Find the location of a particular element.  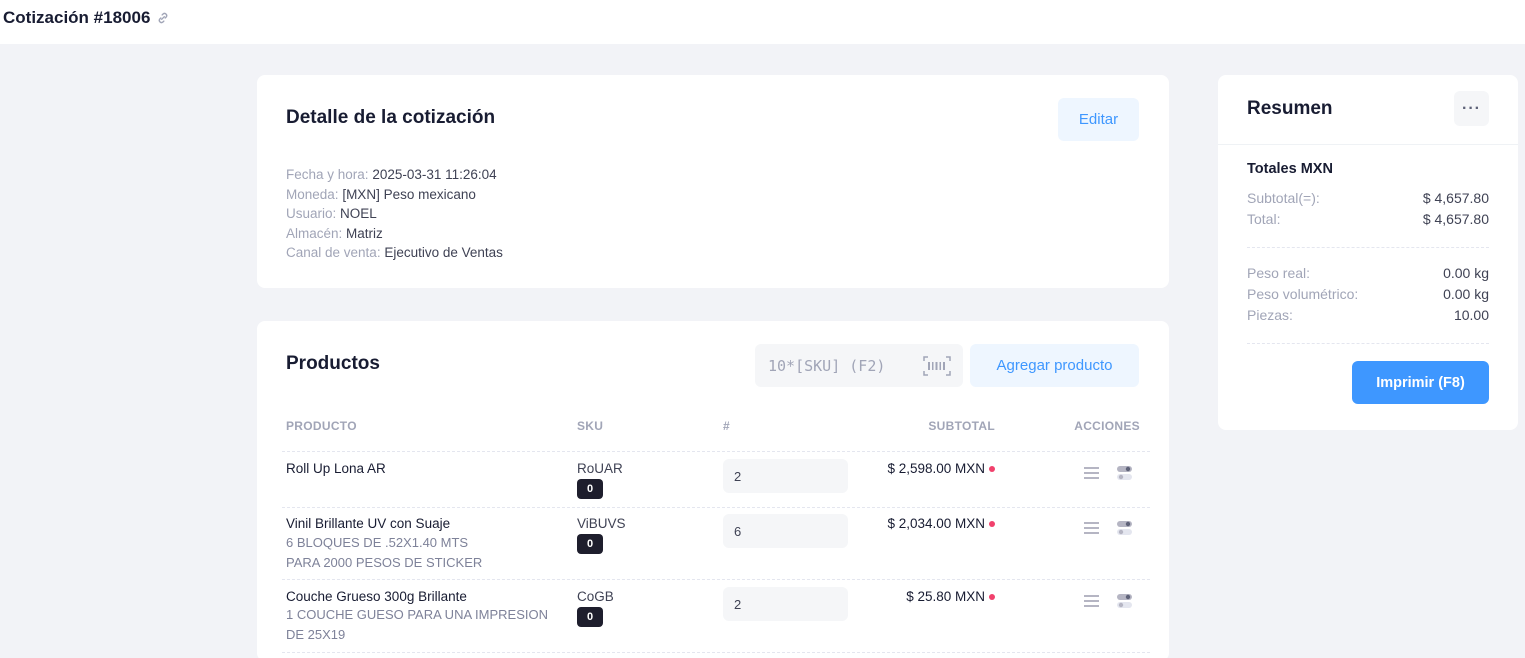

col-header-product: PRODUCTO is located at coordinates (321, 426).